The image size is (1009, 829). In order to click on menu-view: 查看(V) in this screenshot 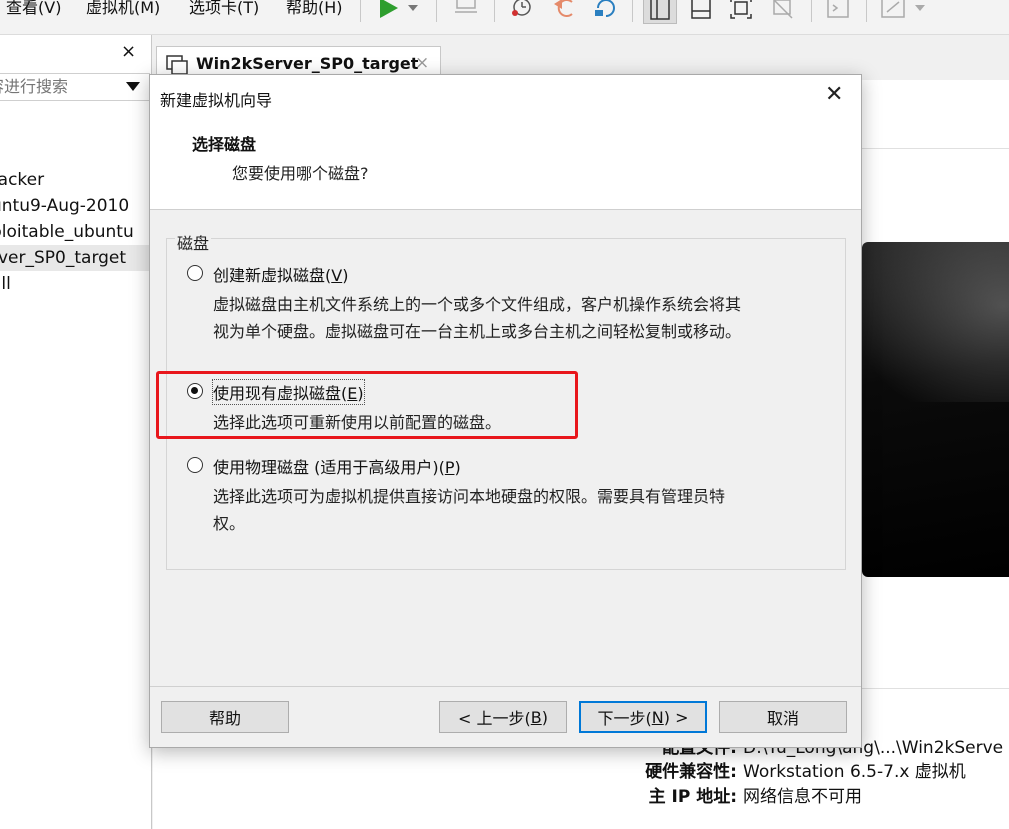, I will do `click(33, 9)`.